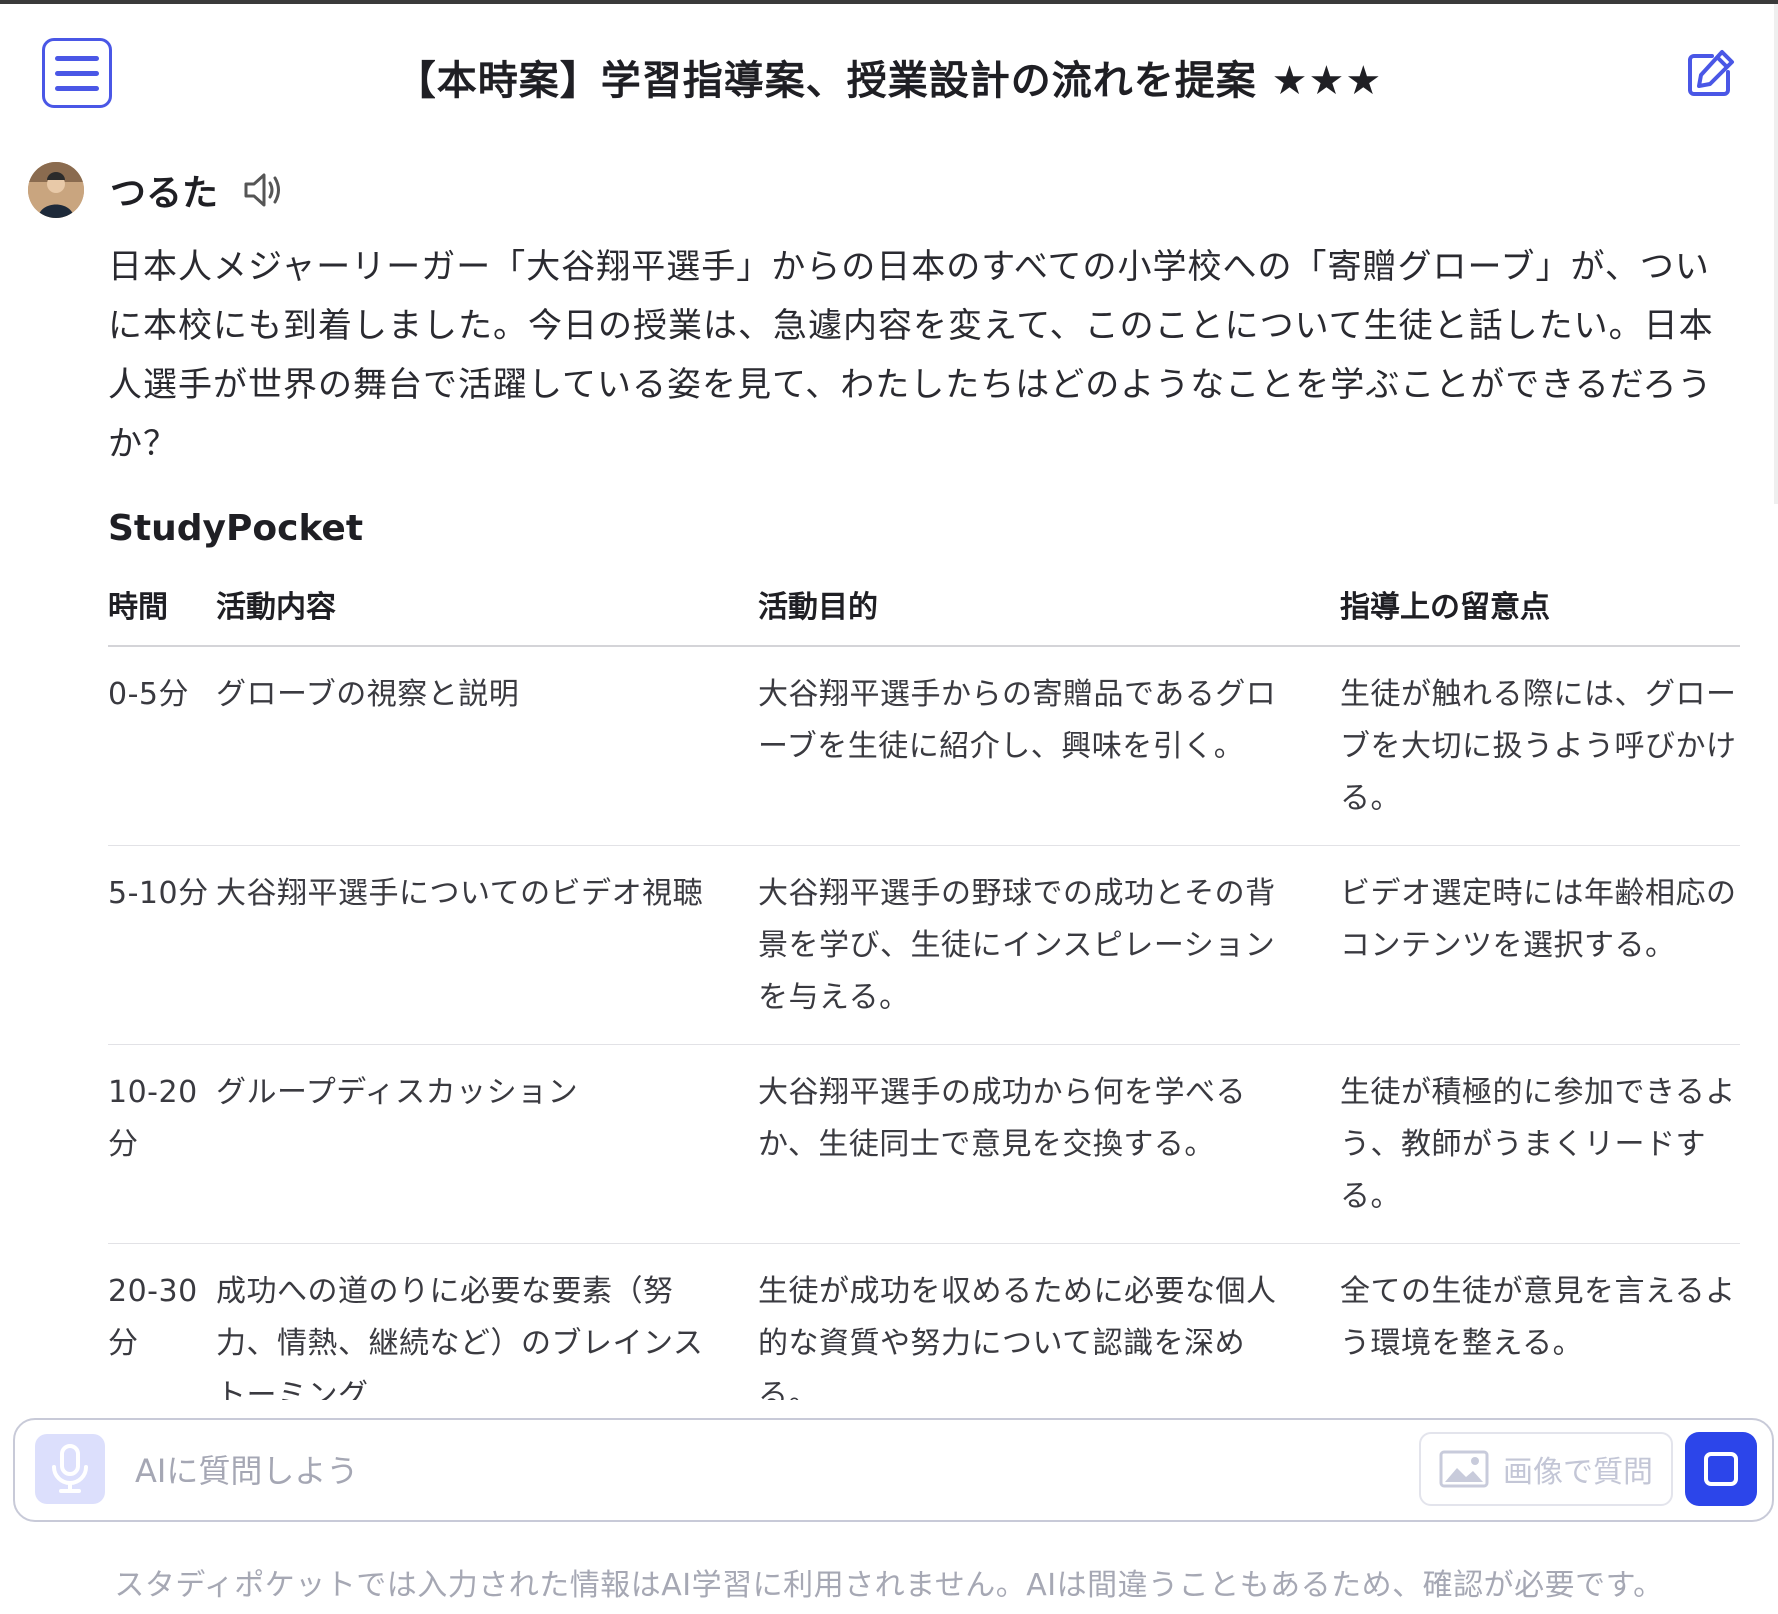 This screenshot has width=1778, height=1614. What do you see at coordinates (263, 190) in the screenshot?
I see `speaker-icon` at bounding box center [263, 190].